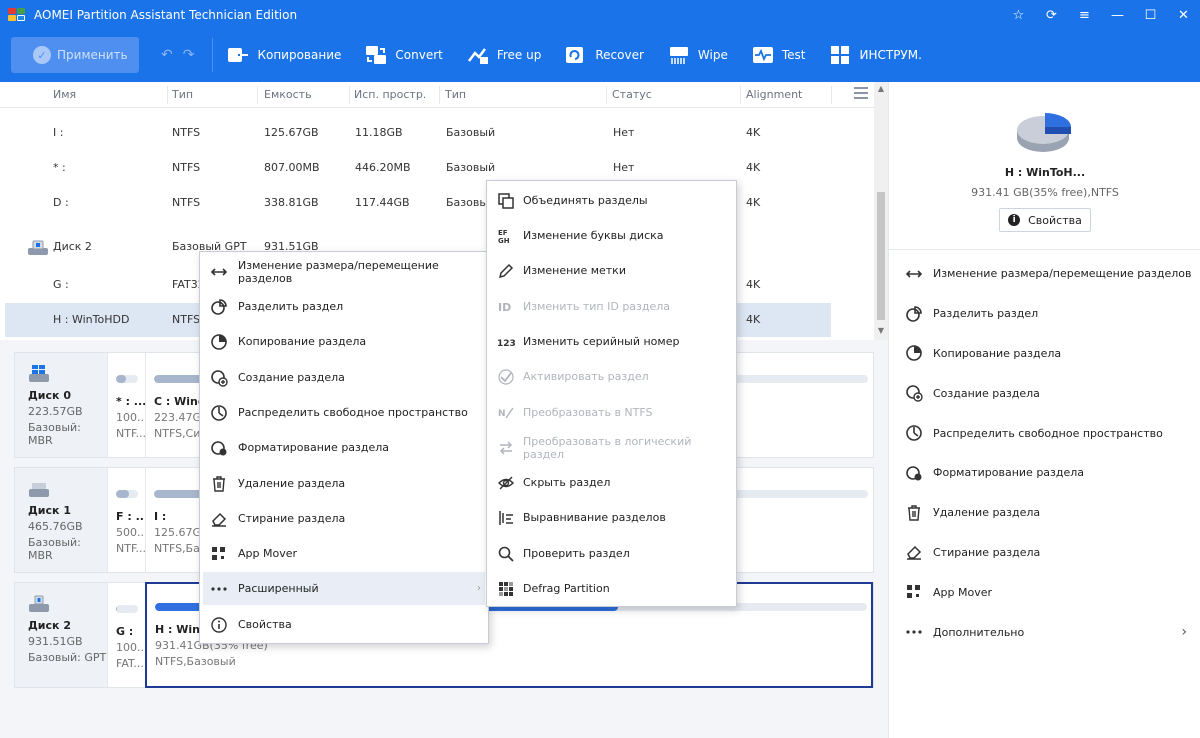 This screenshot has width=1200, height=738. I want to click on op-label: Удаление раздела, so click(987, 513).